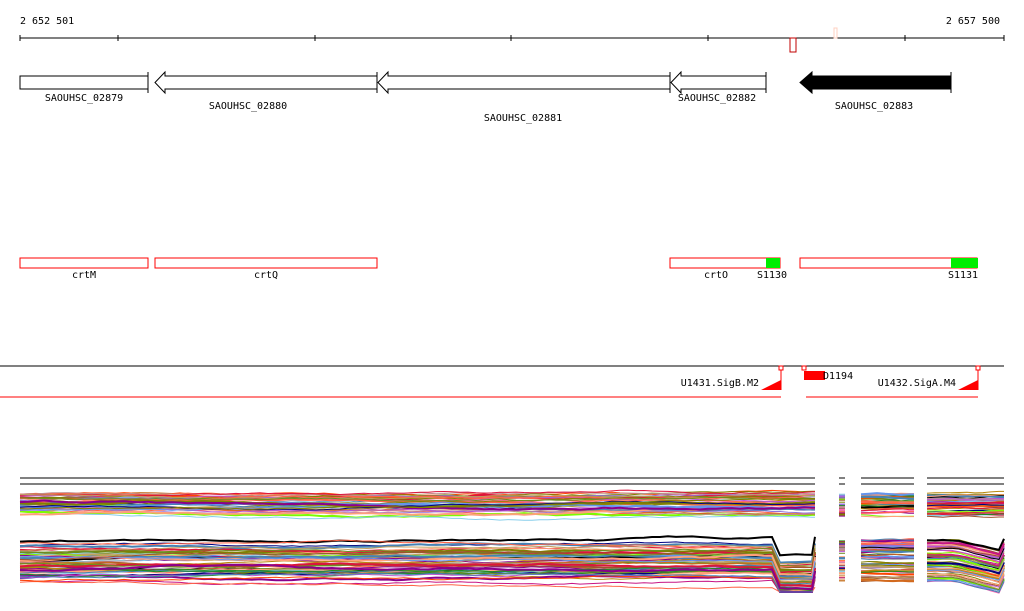  I want to click on deletion-D1194: D1194, so click(828, 376).